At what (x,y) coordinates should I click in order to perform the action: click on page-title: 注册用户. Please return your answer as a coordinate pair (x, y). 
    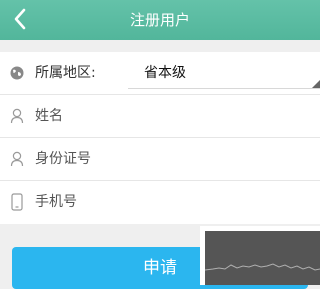
    Looking at the image, I should click on (159, 20).